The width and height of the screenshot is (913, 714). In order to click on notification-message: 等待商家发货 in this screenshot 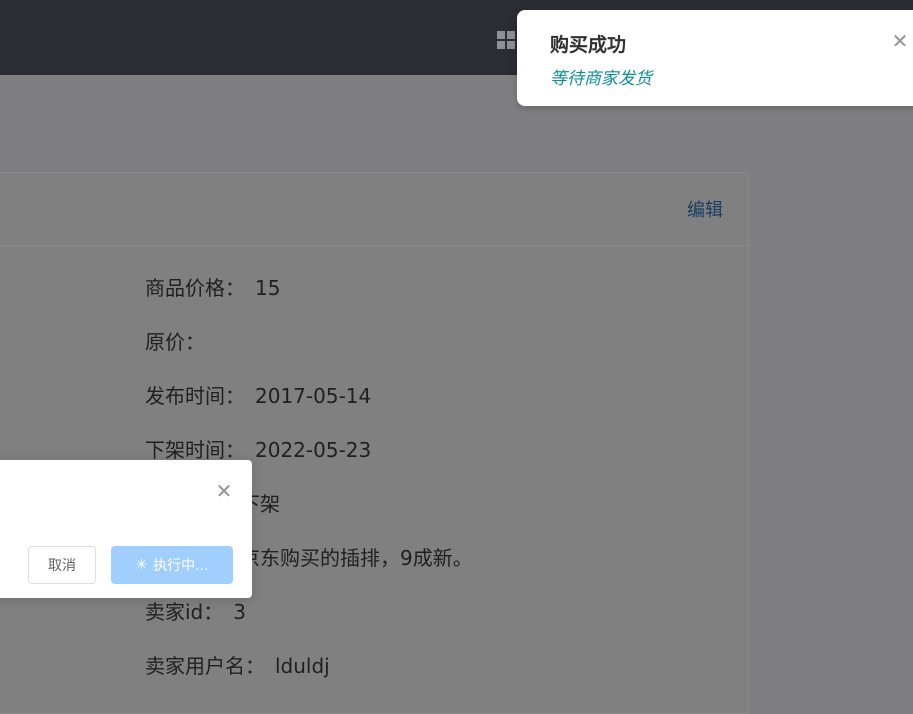, I will do `click(601, 79)`.